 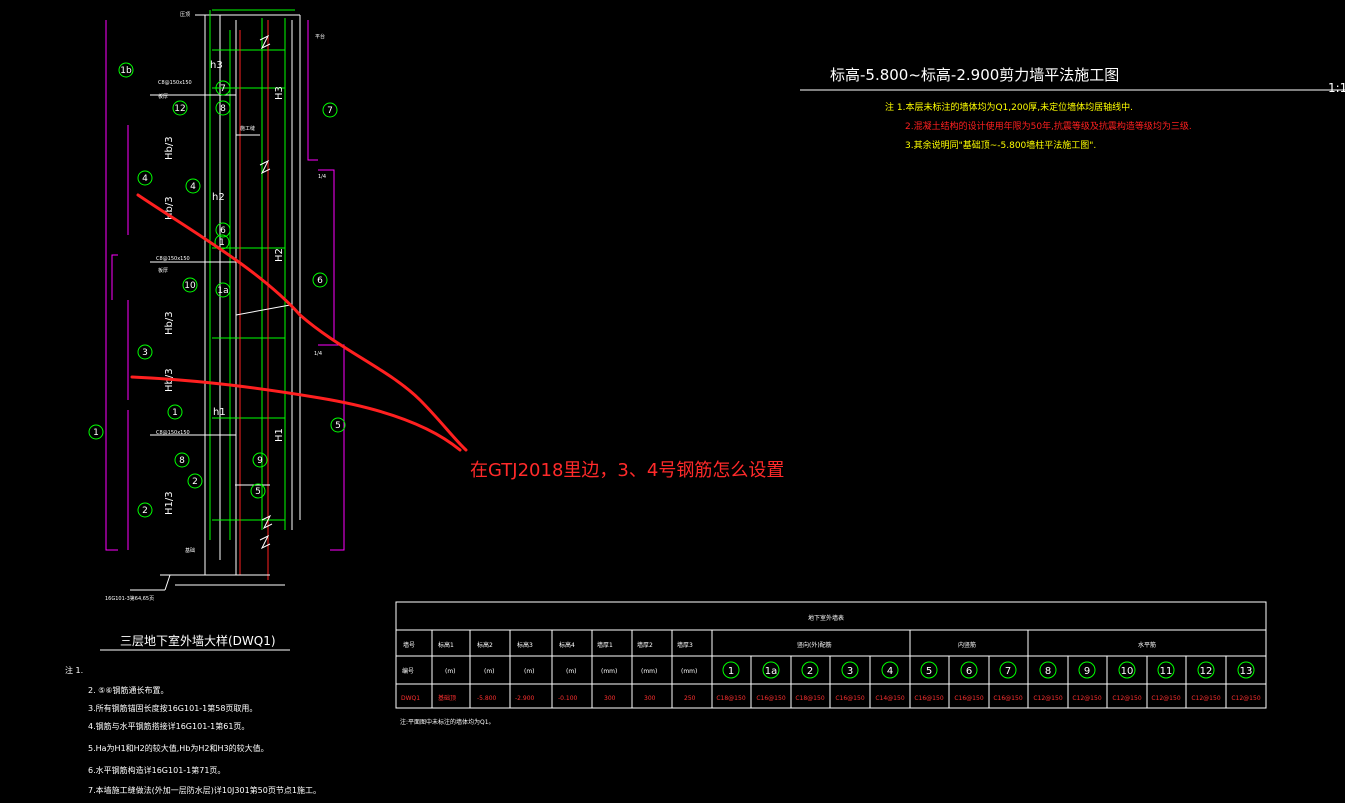 What do you see at coordinates (1048, 126) in the screenshot?
I see `title-note-2: 2.混凝土结构的设计使用年限为50年,抗震等级及抗震构造等级均为三级.` at bounding box center [1048, 126].